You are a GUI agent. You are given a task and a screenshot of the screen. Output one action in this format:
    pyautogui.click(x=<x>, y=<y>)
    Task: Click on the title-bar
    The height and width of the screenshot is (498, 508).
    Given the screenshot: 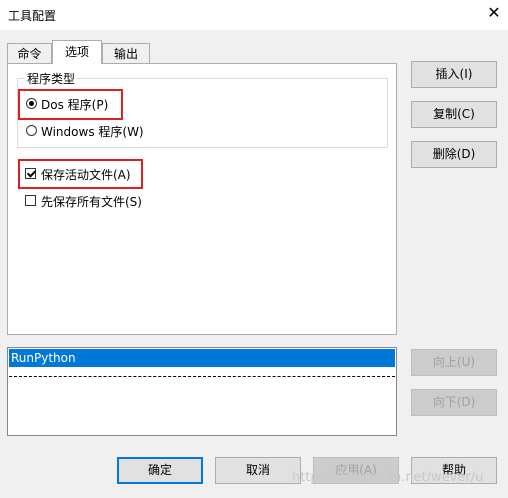 What is the action you would take?
    pyautogui.click(x=254, y=15)
    